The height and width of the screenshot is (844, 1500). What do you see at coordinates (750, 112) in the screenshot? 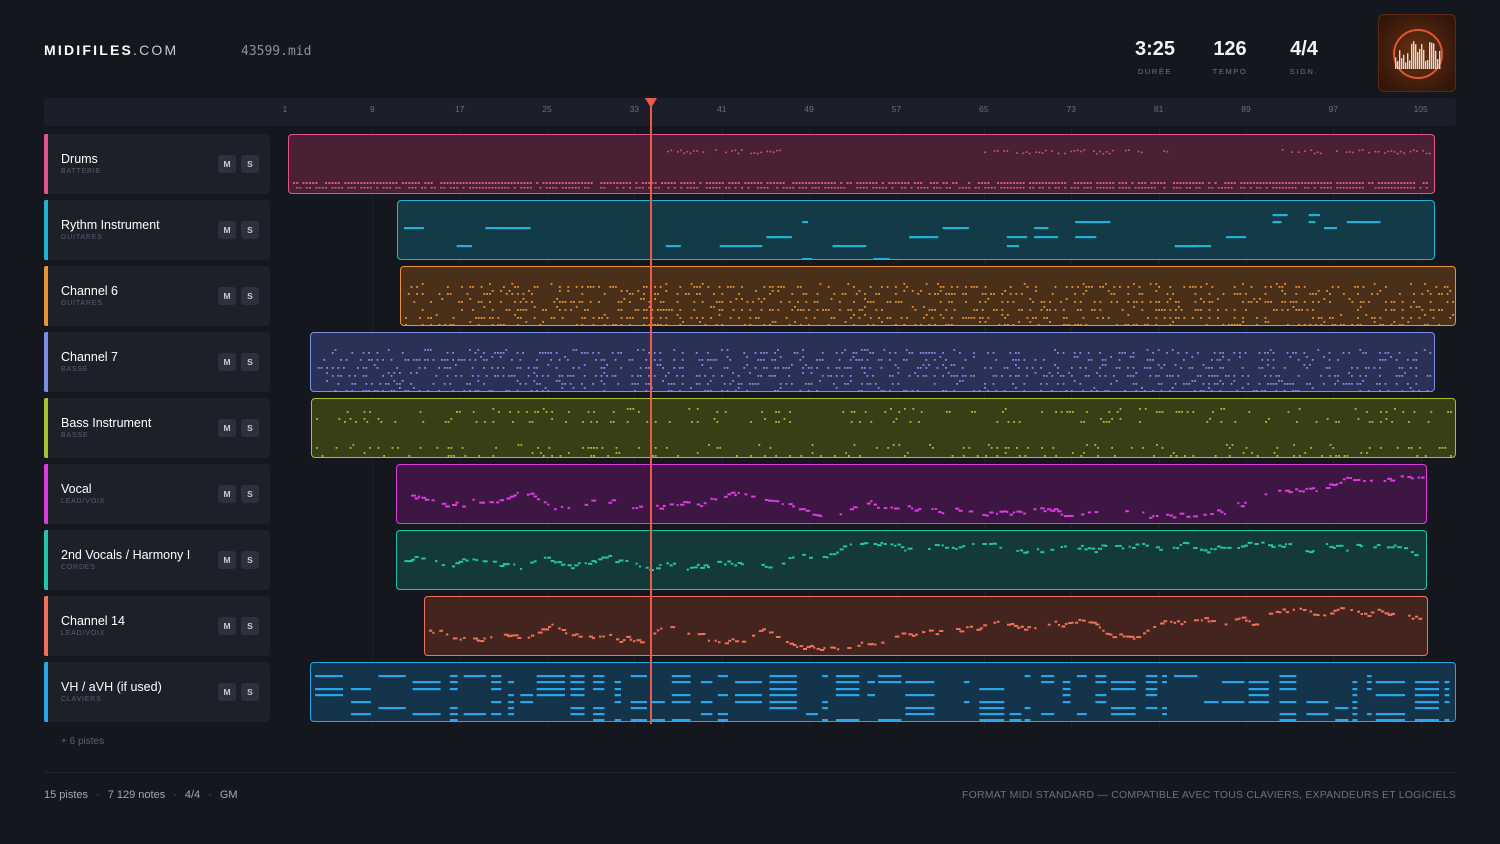
I see `timeline-ruler: 1 9 17 25 33 41 49 57 65 73 81 89 97 105` at bounding box center [750, 112].